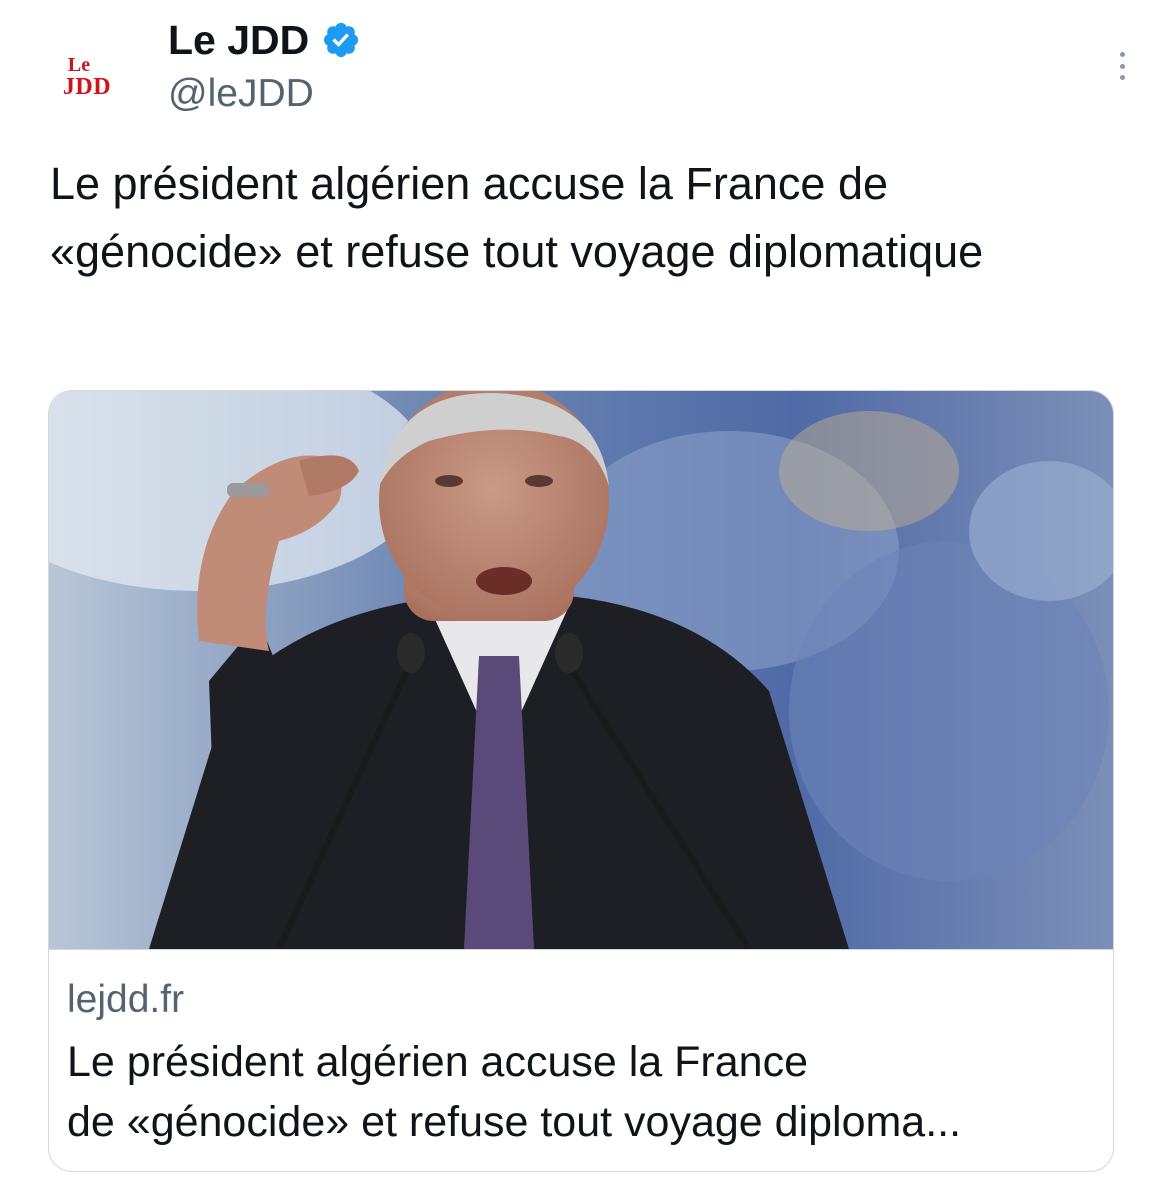 This screenshot has width=1168, height=1200. Describe the element at coordinates (126, 999) in the screenshot. I see `link-card-domain: lejdd.fr` at that location.